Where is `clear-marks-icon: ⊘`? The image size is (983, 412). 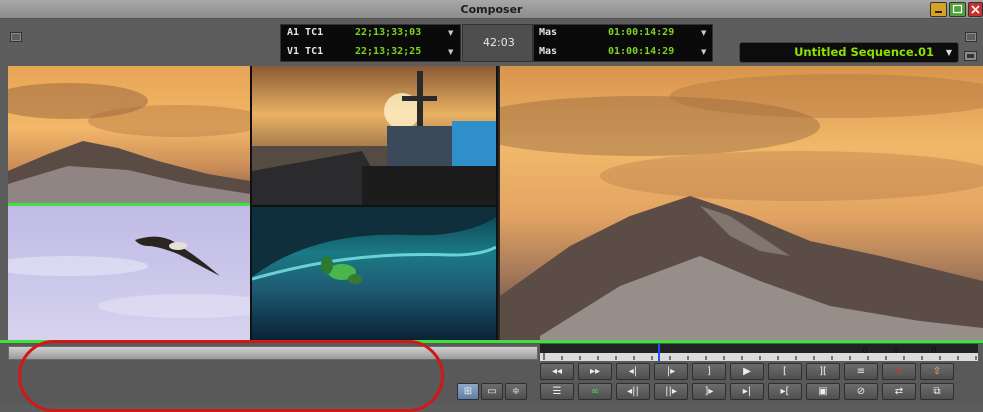
clear-marks-icon: ⊘ is located at coordinates (861, 391).